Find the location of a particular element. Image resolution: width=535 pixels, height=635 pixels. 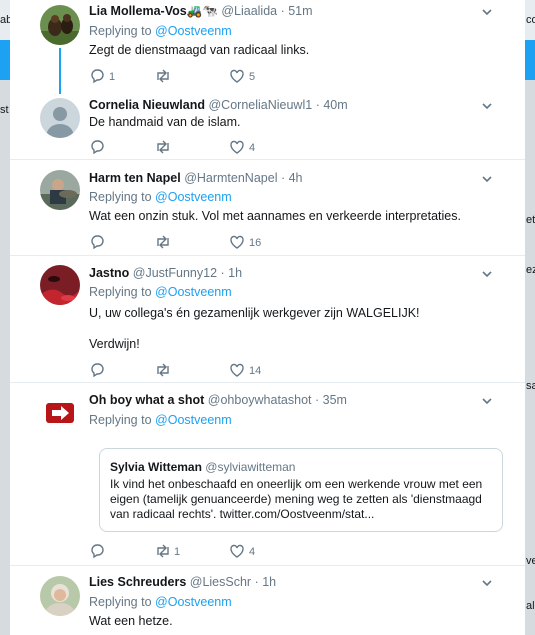

tweet-header: Harm ten Napel @HarmtenNapel · 4h is located at coordinates (196, 178).